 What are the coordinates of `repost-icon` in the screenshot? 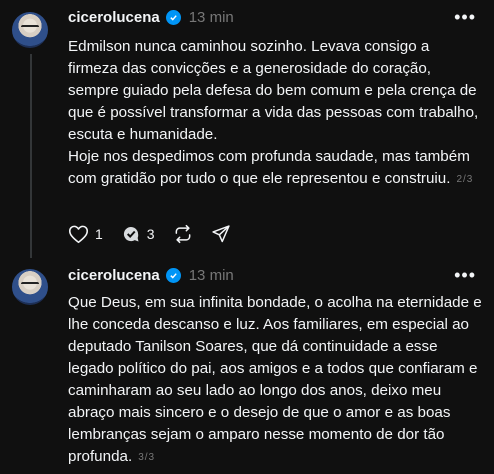 It's located at (183, 234).